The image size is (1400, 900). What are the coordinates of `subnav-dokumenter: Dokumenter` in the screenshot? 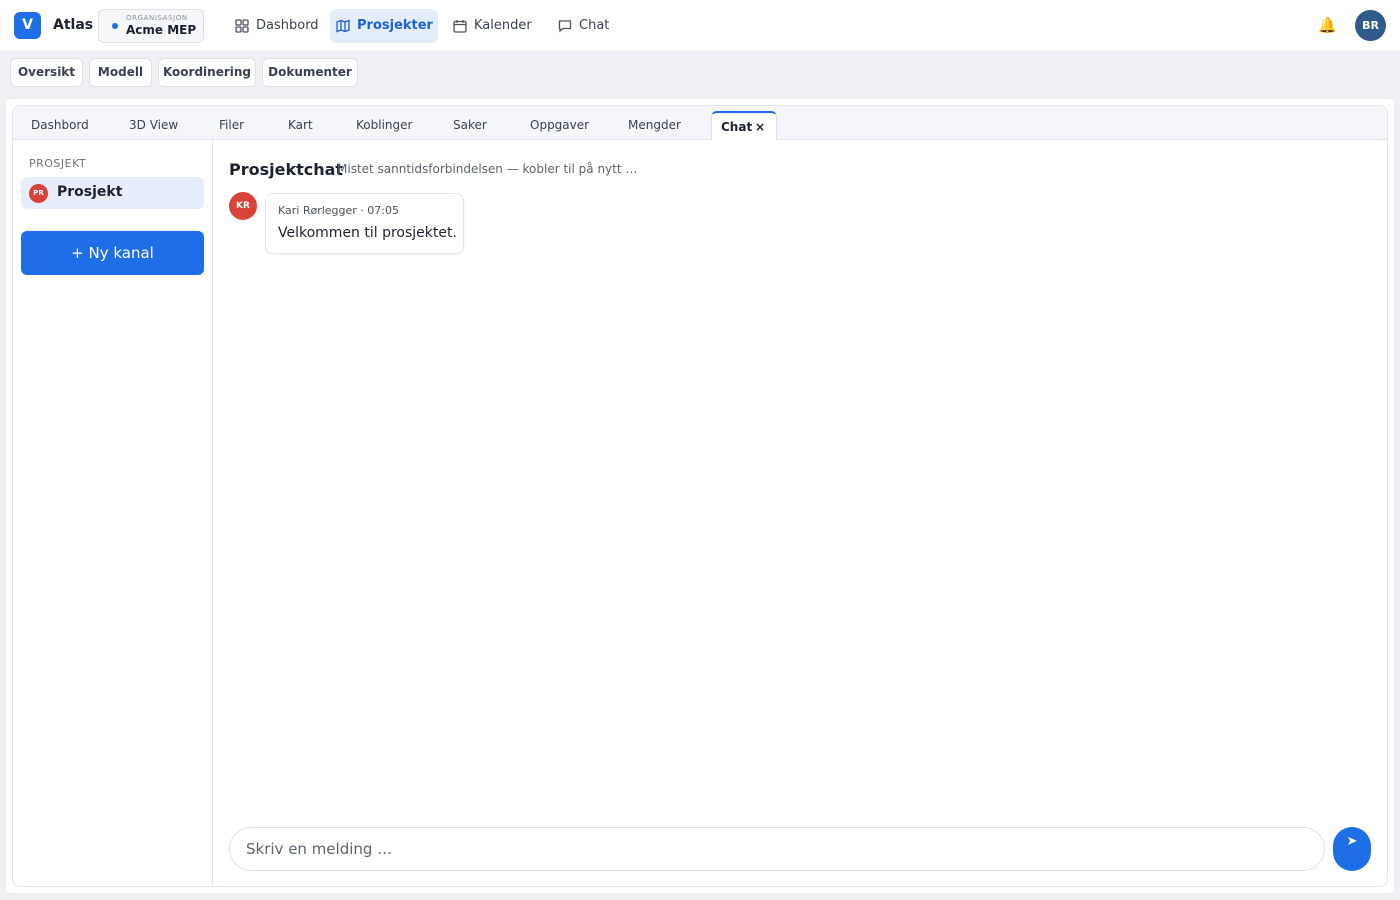 It's located at (310, 72).